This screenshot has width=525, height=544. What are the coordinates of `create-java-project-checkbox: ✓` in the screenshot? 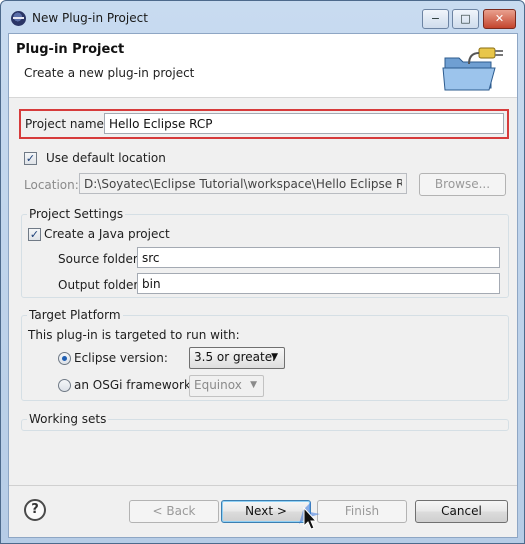 It's located at (34, 234).